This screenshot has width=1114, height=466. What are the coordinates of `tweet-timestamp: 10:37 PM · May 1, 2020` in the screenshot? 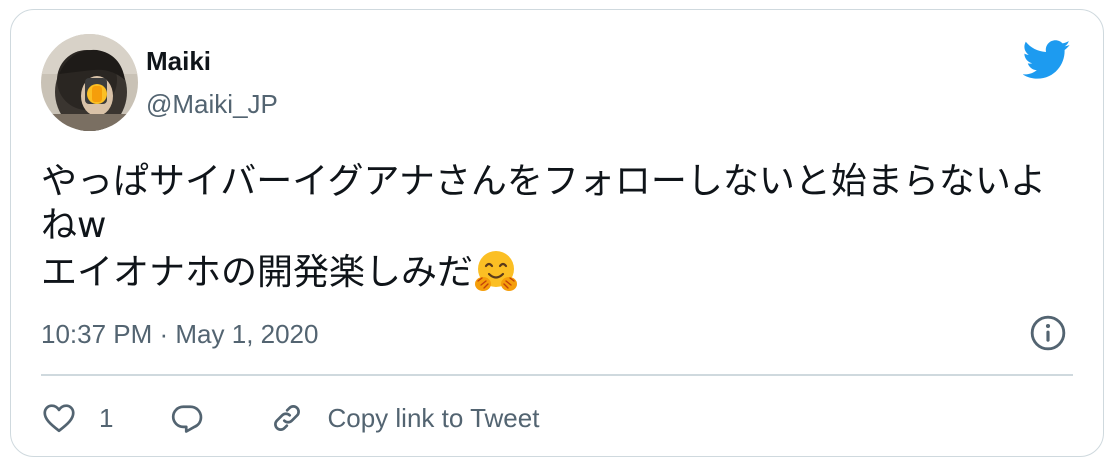 It's located at (179, 334).